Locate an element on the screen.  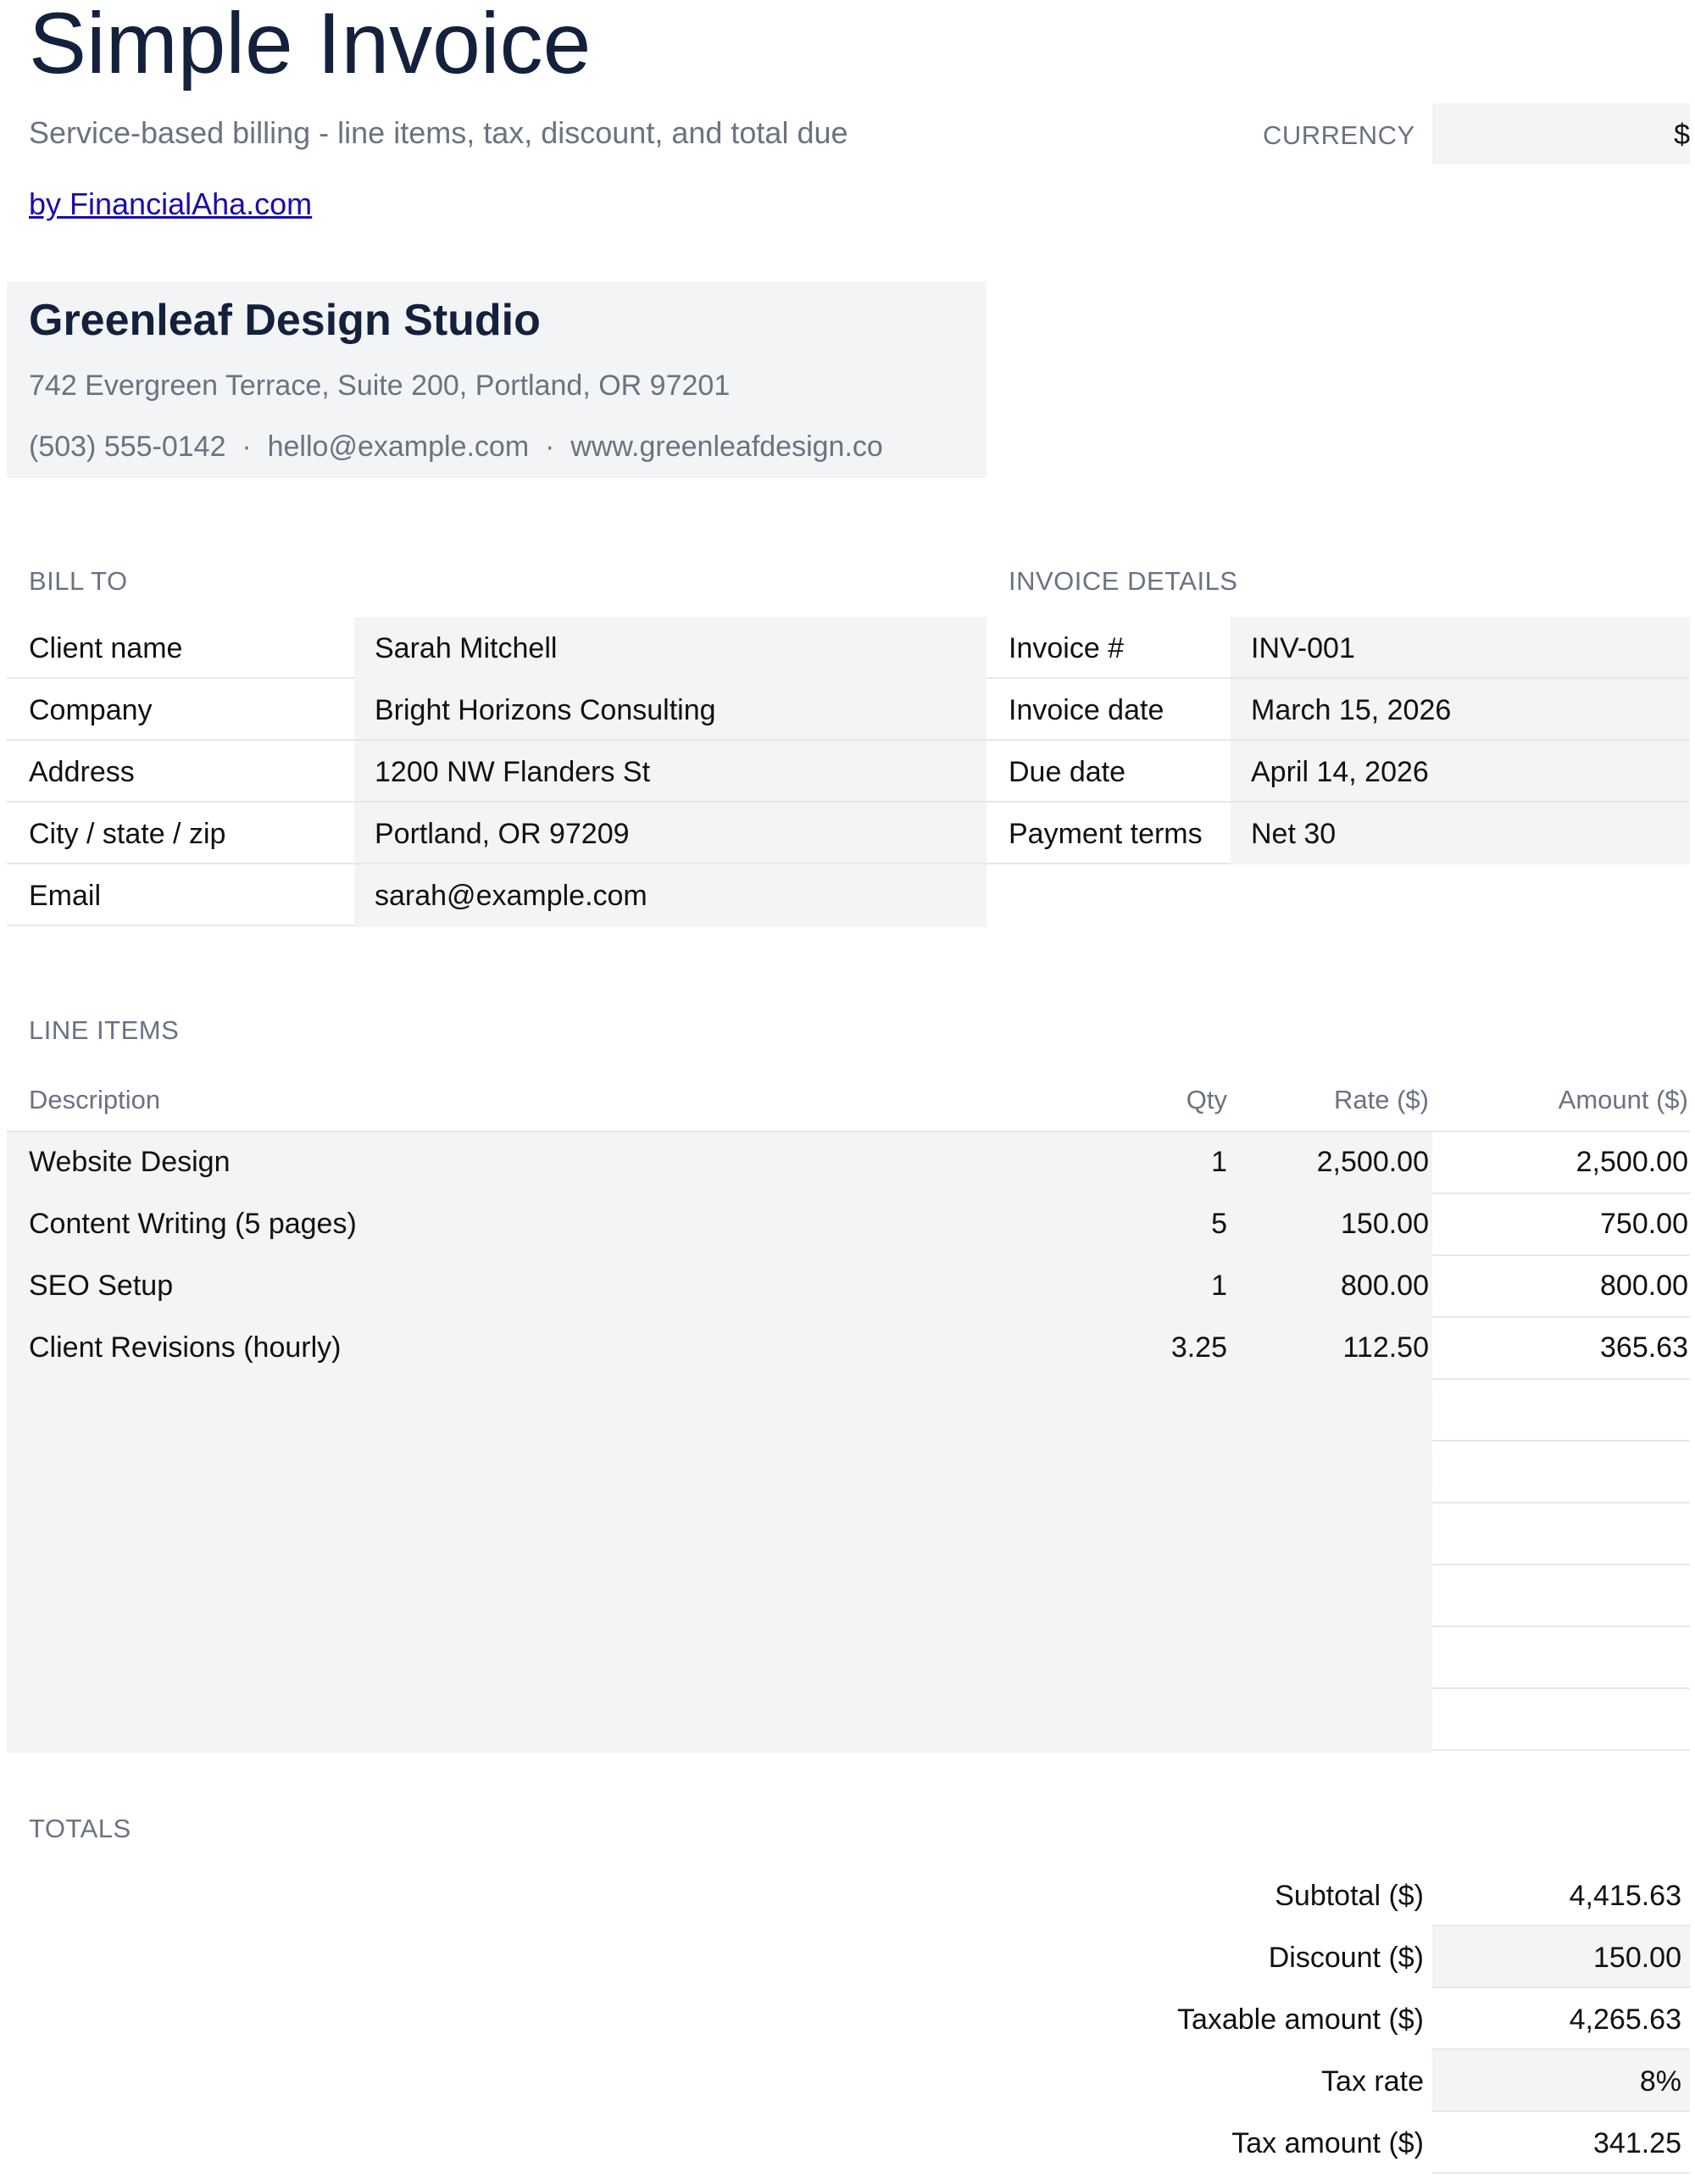
line-item-qty: 5 is located at coordinates (1168, 1224).